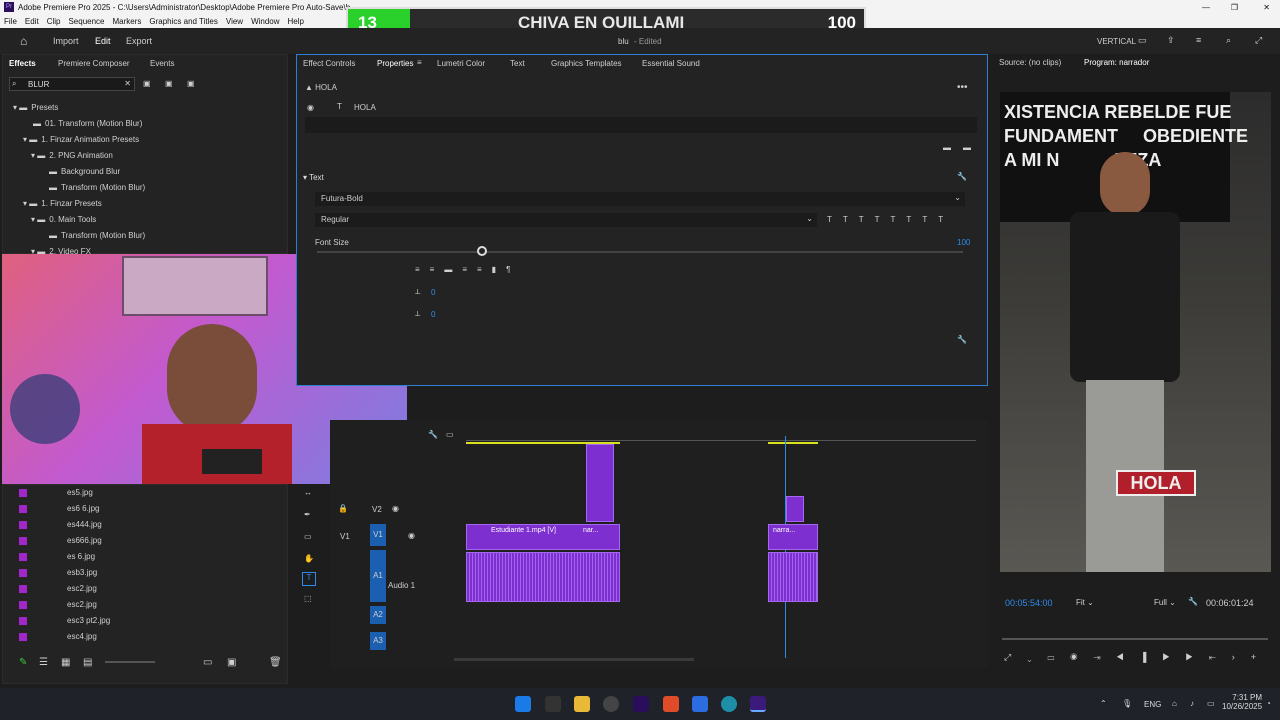 This screenshot has height=720, width=1280. What do you see at coordinates (308, 598) in the screenshot?
I see `more-tools-icon: ⬚` at bounding box center [308, 598].